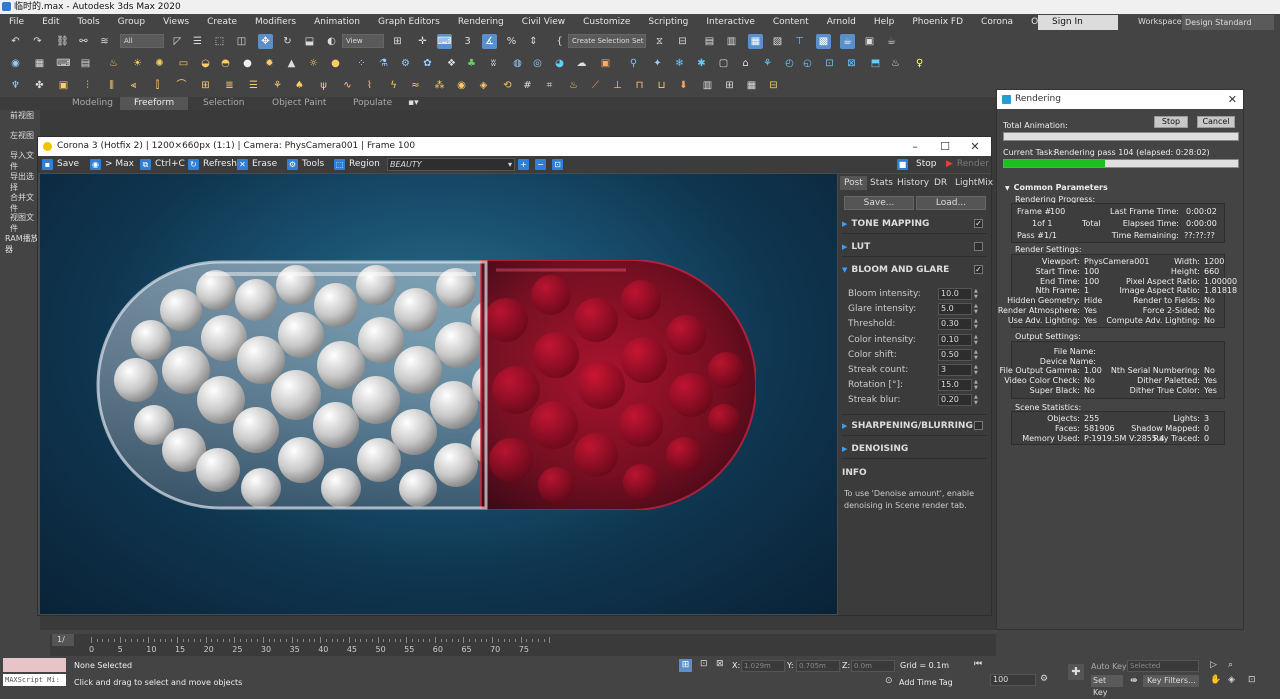  I want to click on set-key-button: Set Key, so click(1107, 686).